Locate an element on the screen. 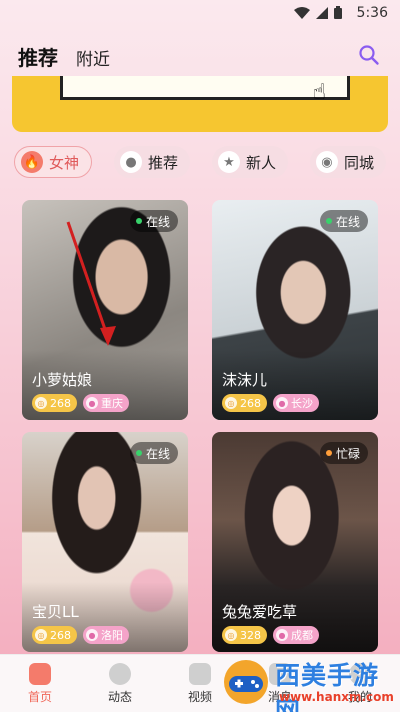 The image size is (400, 712). profile-name: 沫沫儿 is located at coordinates (245, 380).